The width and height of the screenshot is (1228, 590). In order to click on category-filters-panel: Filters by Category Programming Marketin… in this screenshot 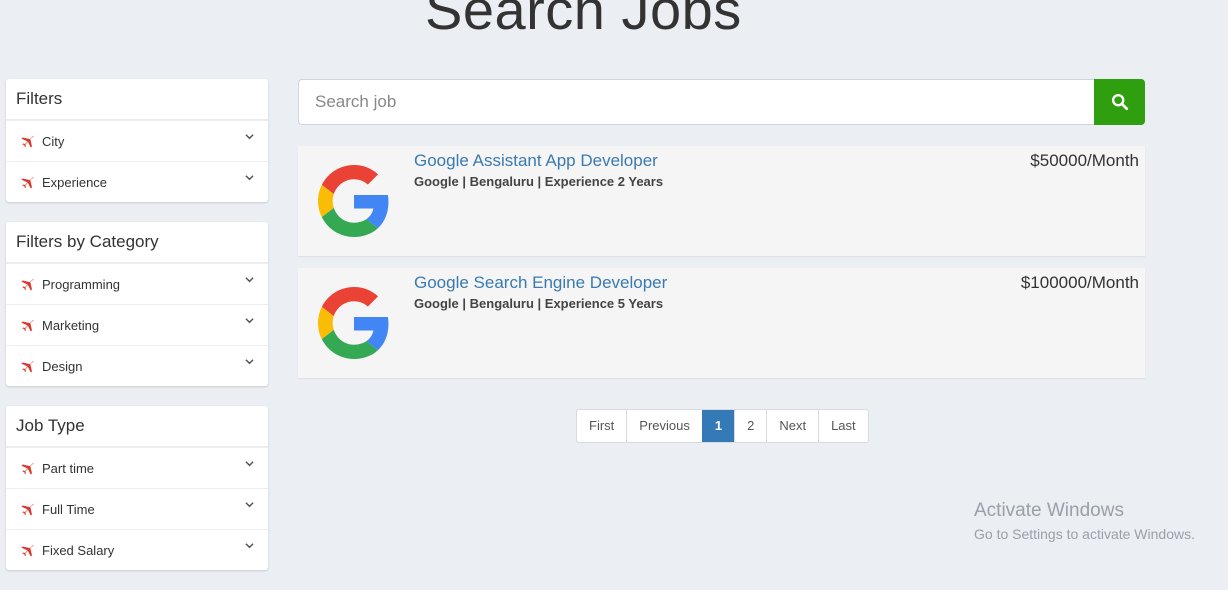, I will do `click(137, 304)`.